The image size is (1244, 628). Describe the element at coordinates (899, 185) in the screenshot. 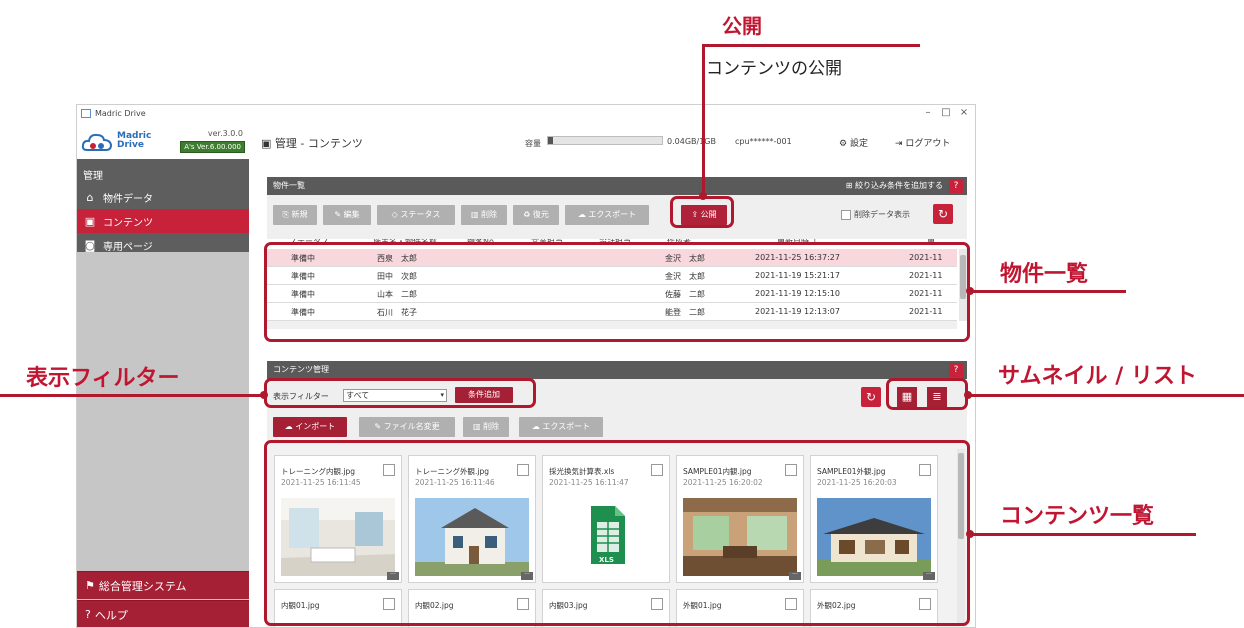

I see `add-filter-label: 絞り込み条件を追加する` at that location.